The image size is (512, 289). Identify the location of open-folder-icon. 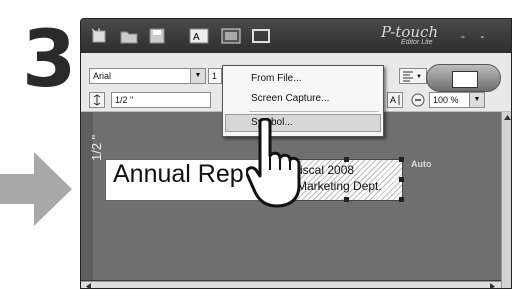
(129, 36).